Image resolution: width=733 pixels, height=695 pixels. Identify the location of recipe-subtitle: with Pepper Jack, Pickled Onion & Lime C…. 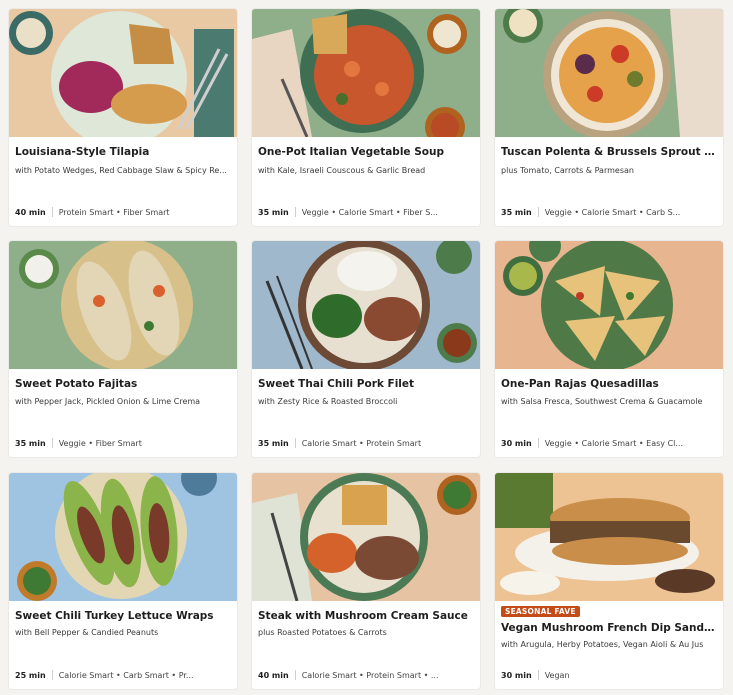
(108, 401).